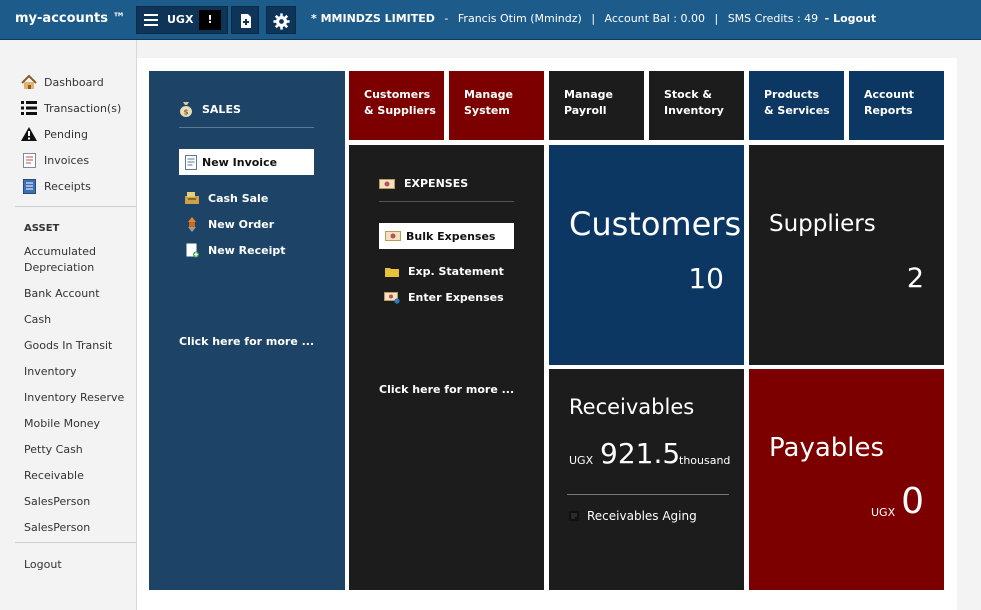 The image size is (981, 610). I want to click on sales-header: $ SALES, so click(210, 109).